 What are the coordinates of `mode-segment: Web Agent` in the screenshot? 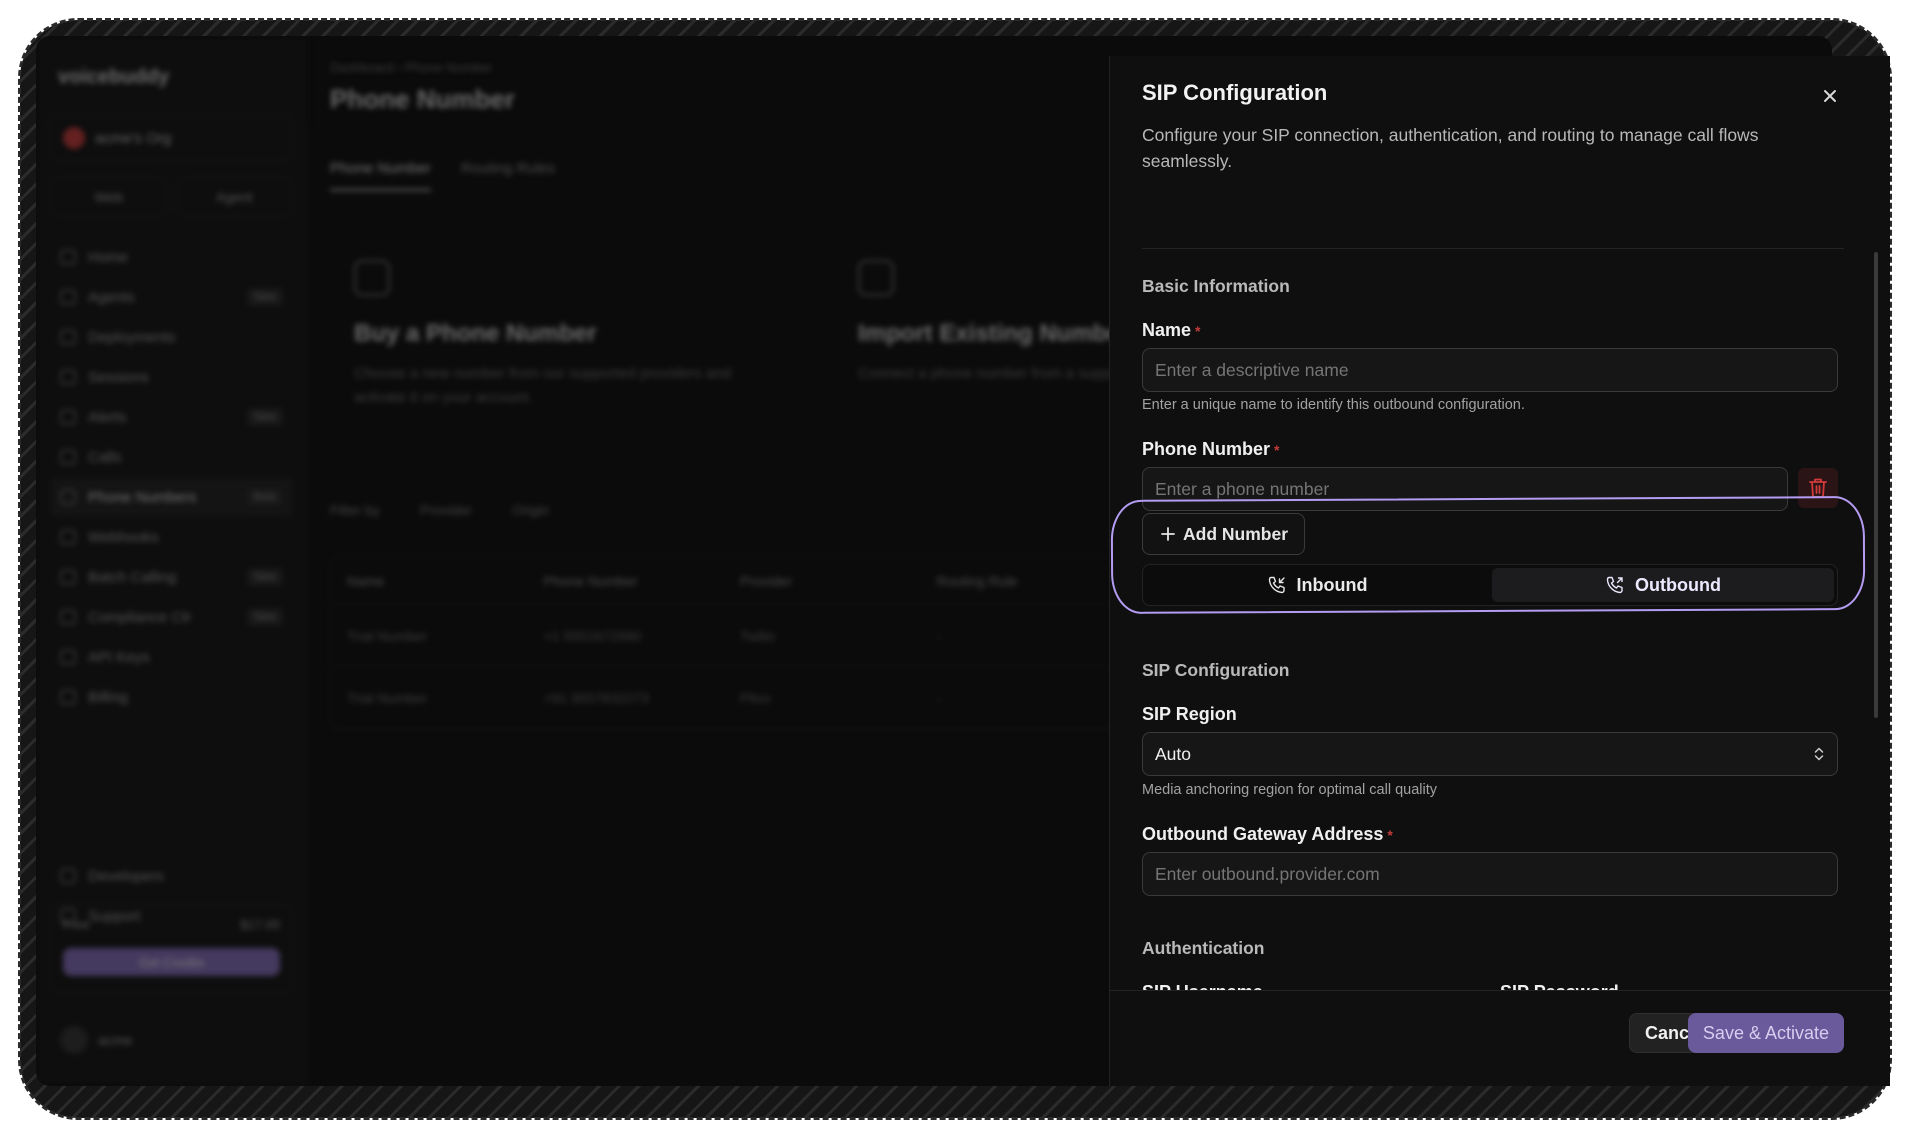 It's located at (171, 197).